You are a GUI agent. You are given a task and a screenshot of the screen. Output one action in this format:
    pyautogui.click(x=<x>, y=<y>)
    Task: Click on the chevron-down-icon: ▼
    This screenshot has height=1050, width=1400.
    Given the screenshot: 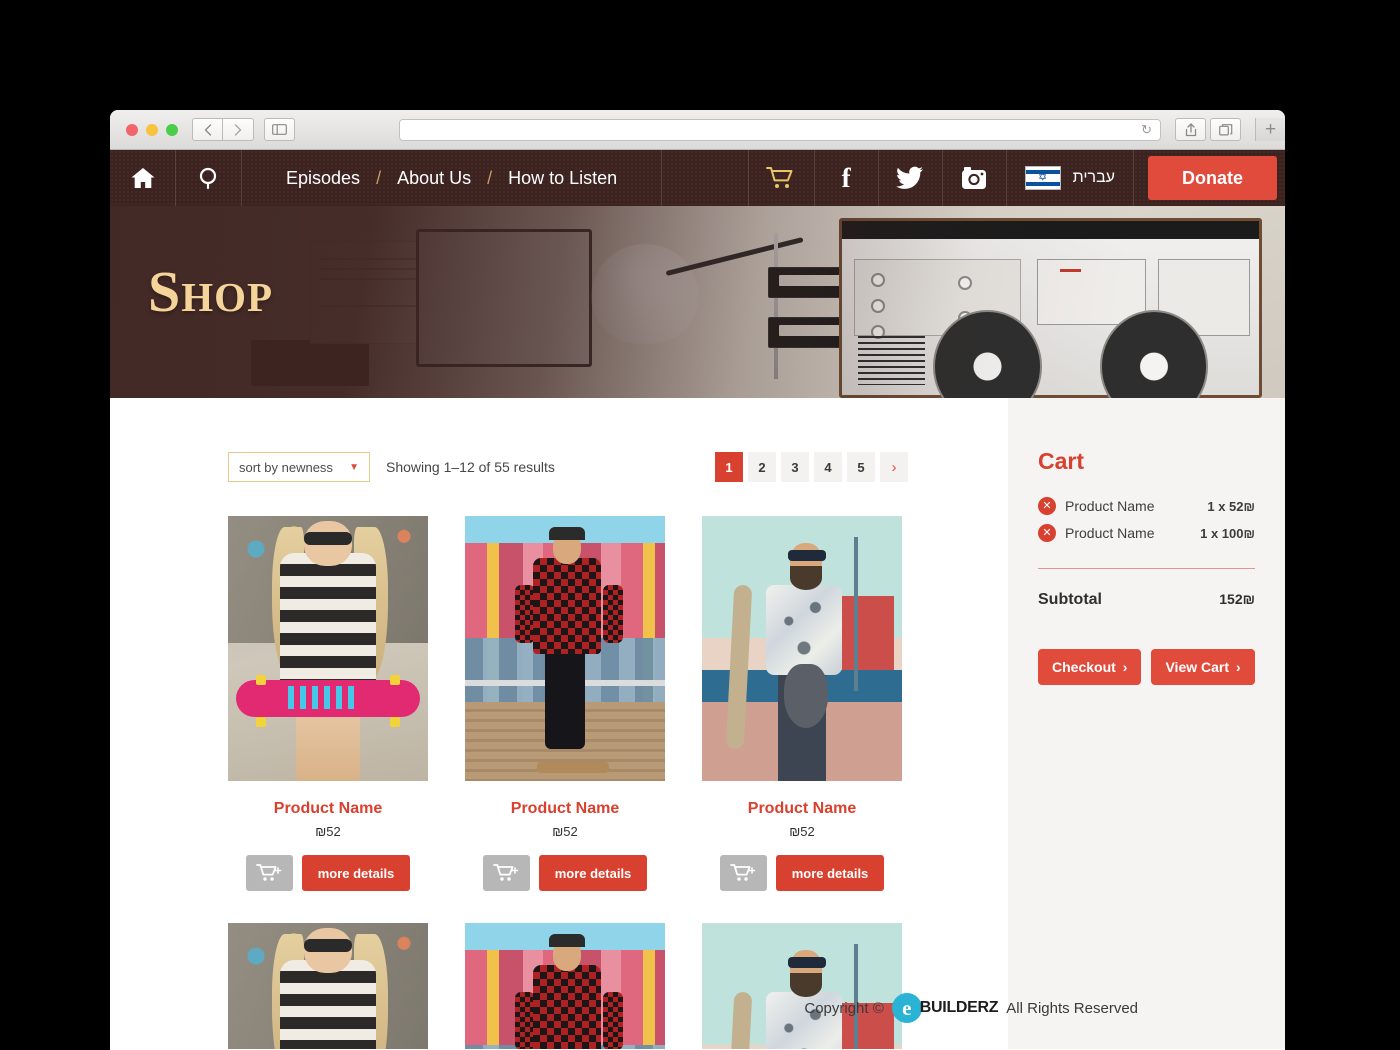 What is the action you would take?
    pyautogui.click(x=354, y=467)
    